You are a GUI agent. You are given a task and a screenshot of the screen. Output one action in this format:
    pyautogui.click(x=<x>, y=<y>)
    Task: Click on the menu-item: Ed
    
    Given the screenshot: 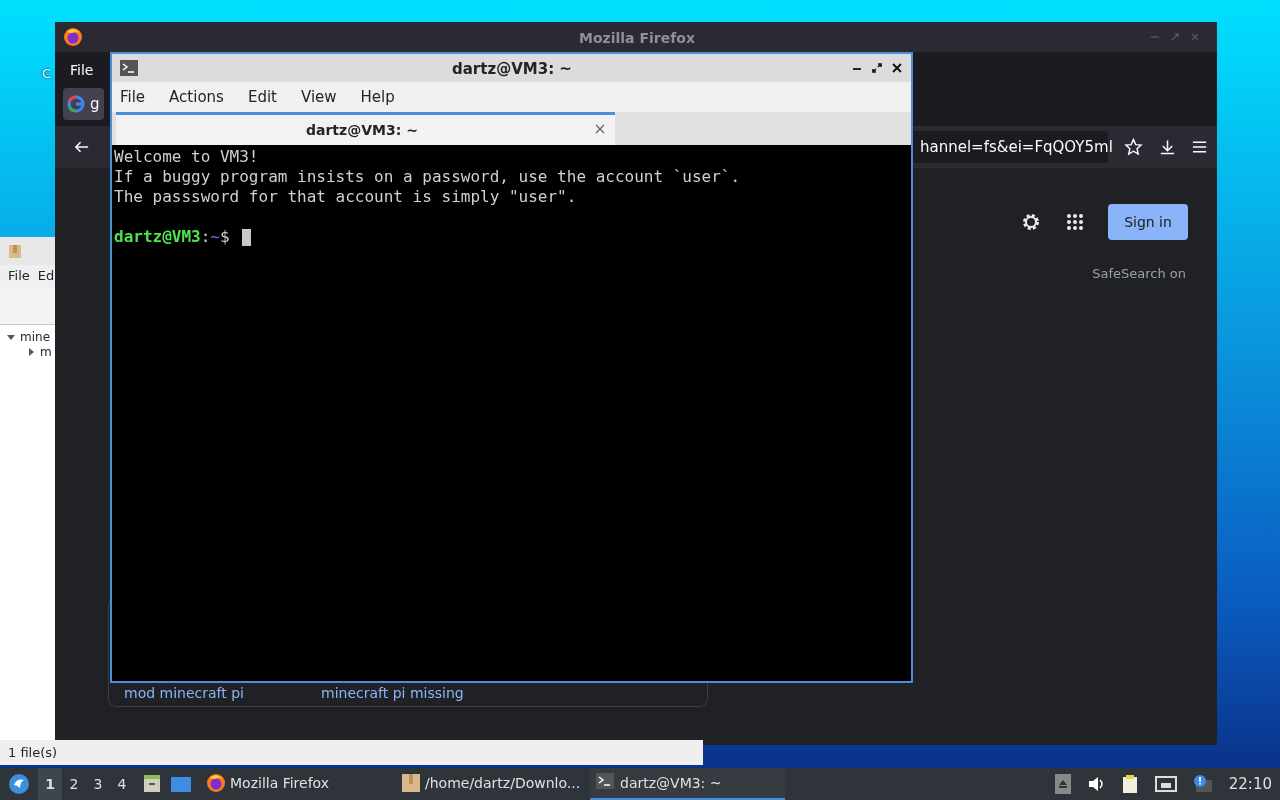 What is the action you would take?
    pyautogui.click(x=46, y=276)
    